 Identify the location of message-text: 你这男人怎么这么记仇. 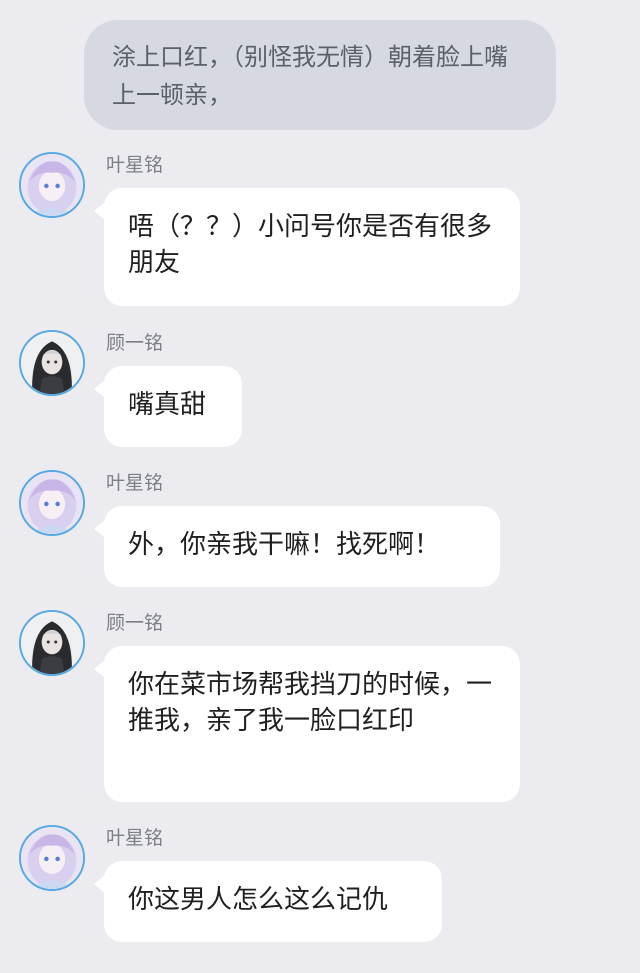
(258, 900).